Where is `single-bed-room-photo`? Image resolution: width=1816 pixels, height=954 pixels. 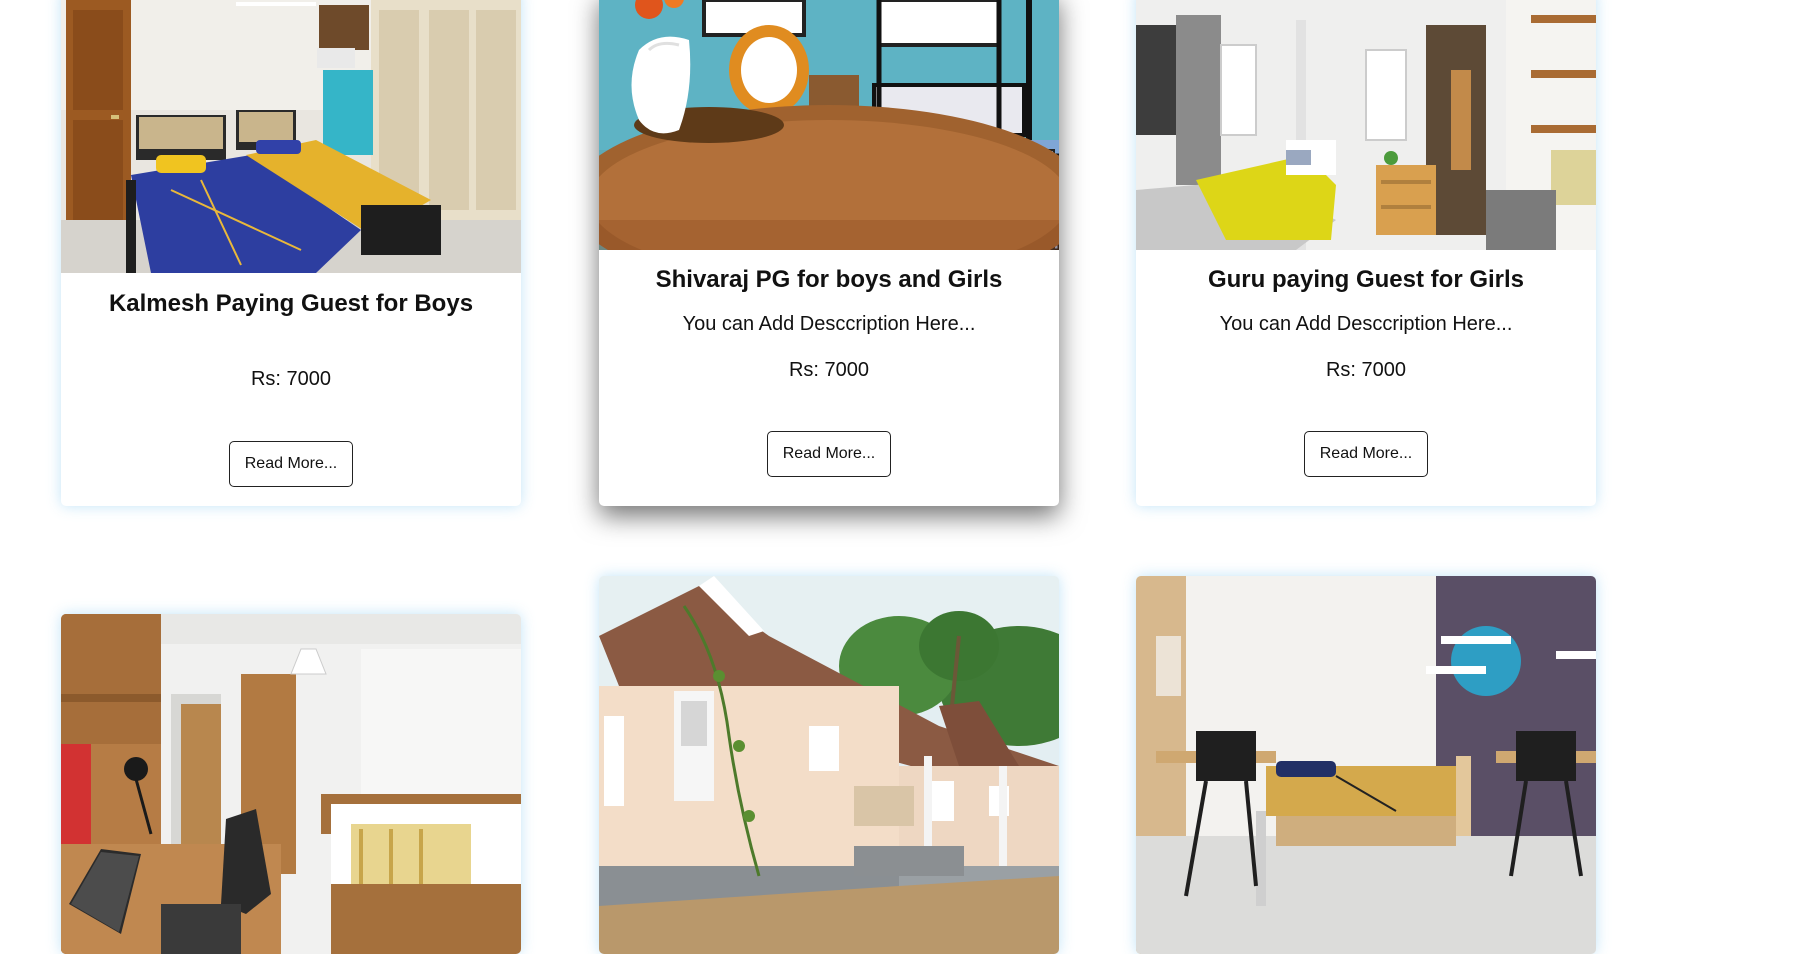
single-bed-room-photo is located at coordinates (1366, 125).